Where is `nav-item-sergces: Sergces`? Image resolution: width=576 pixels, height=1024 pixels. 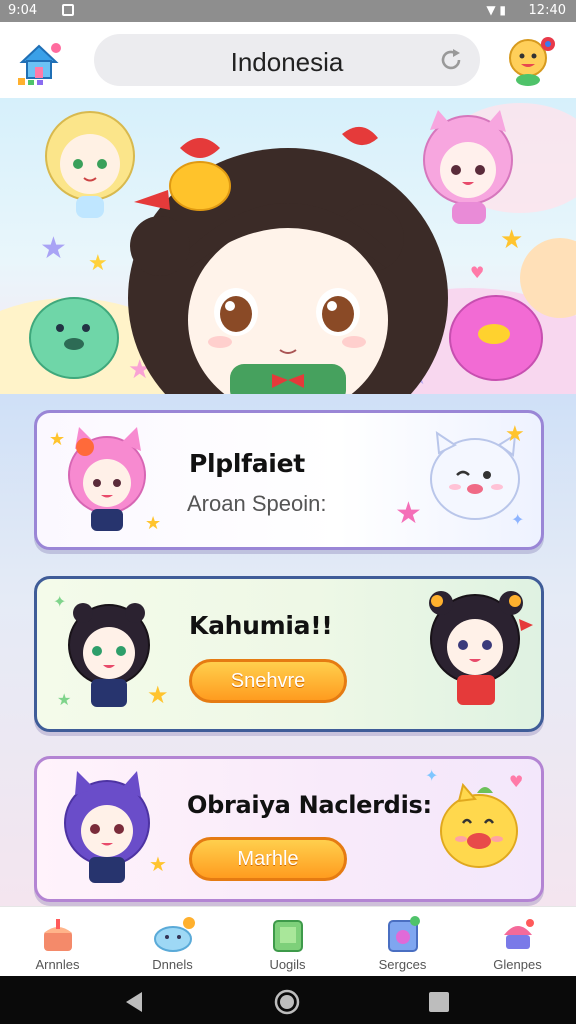 nav-item-sergces: Sergces is located at coordinates (402, 942).